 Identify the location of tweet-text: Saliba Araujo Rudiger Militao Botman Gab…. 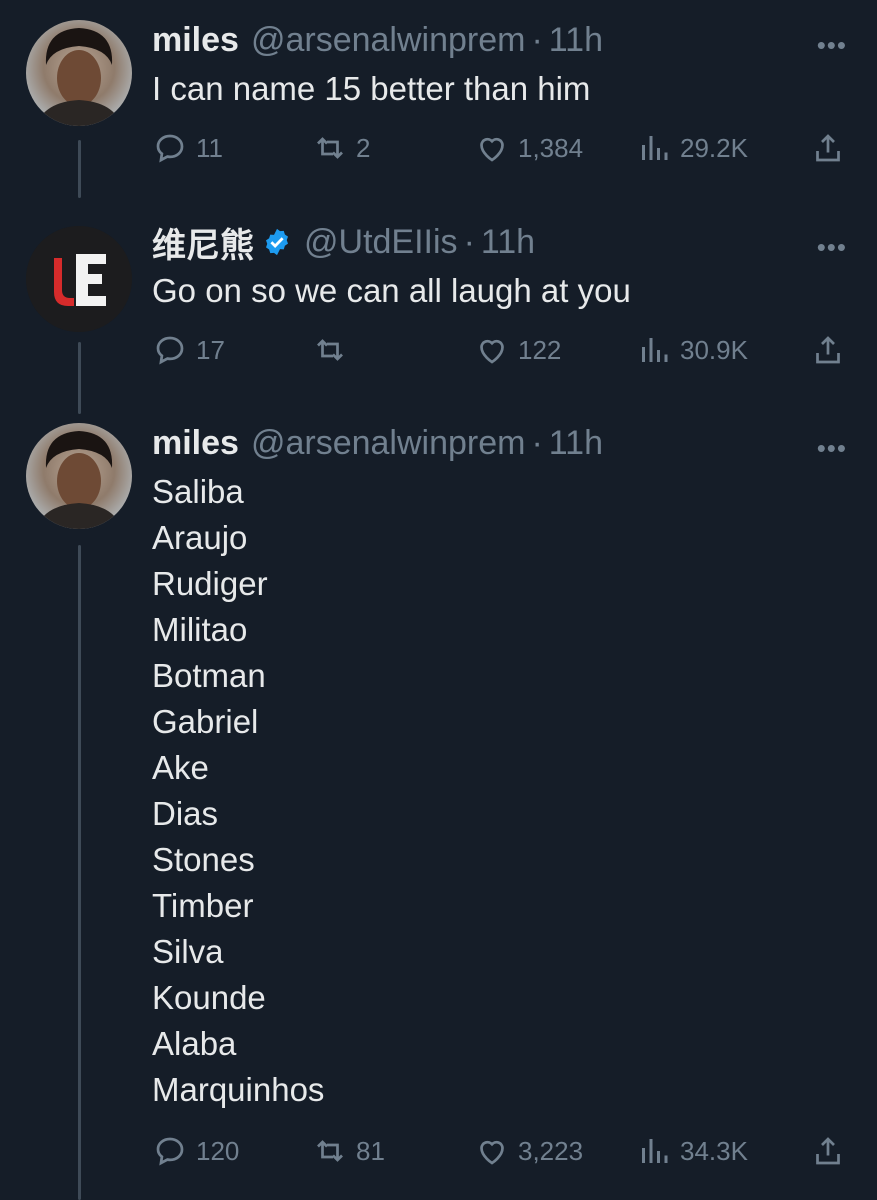
(238, 791).